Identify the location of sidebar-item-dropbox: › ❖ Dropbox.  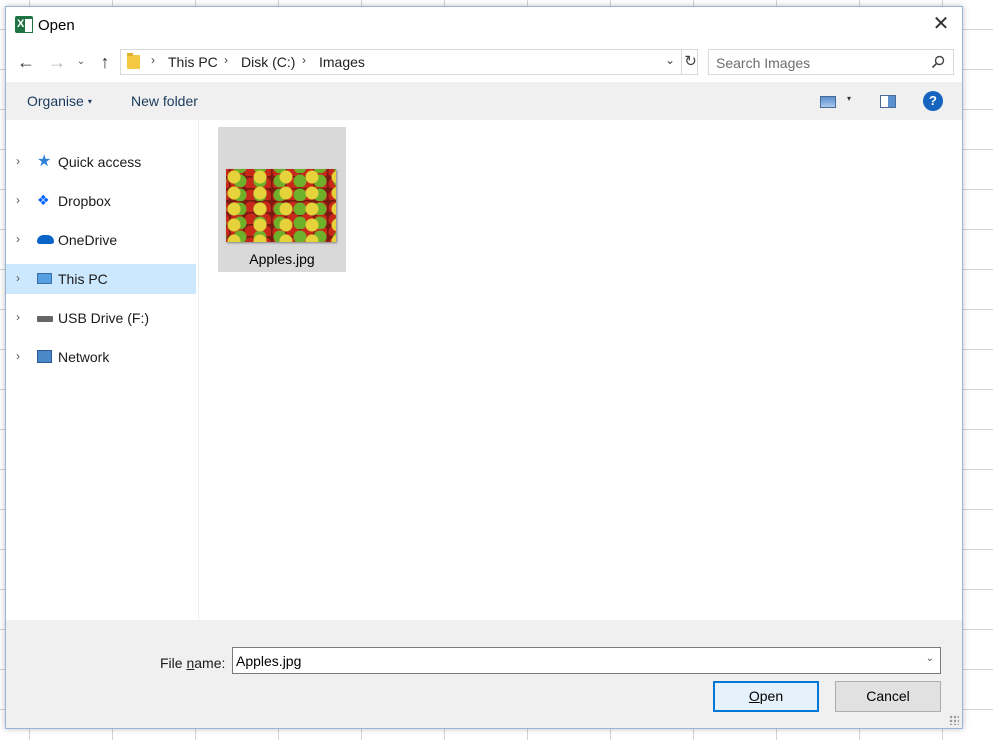
(101, 201).